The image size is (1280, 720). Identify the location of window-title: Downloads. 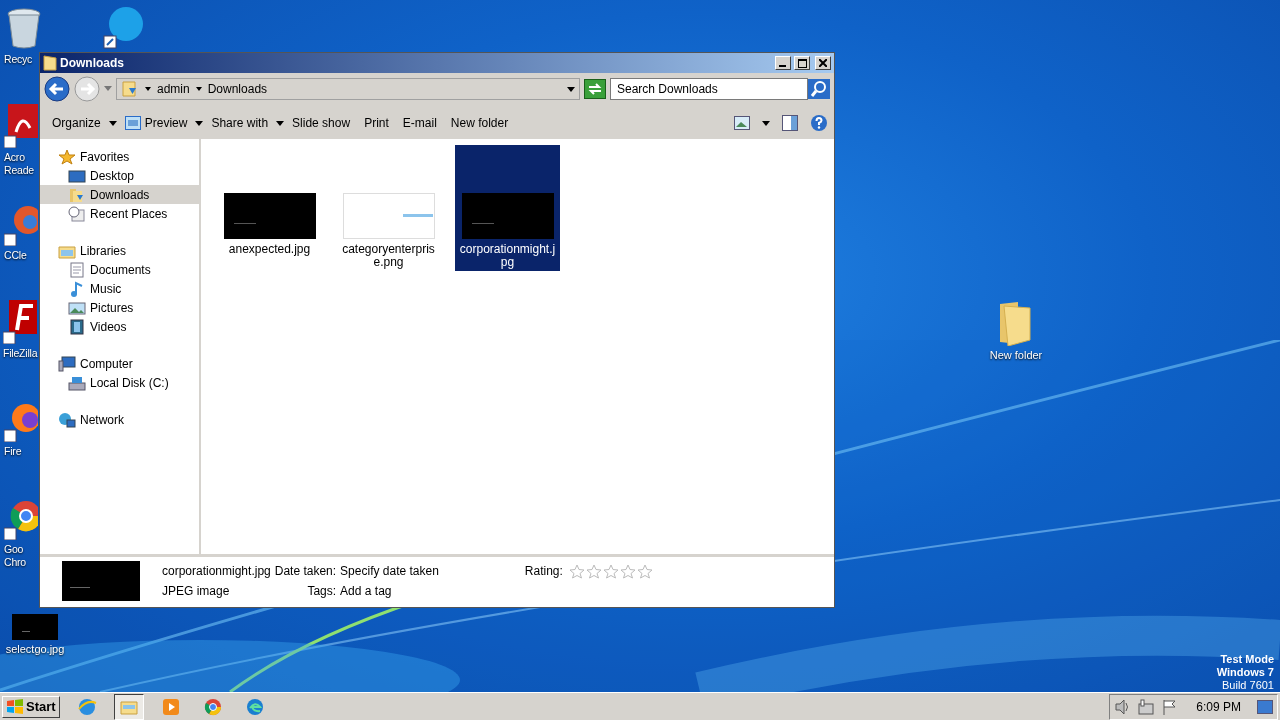
(92, 63).